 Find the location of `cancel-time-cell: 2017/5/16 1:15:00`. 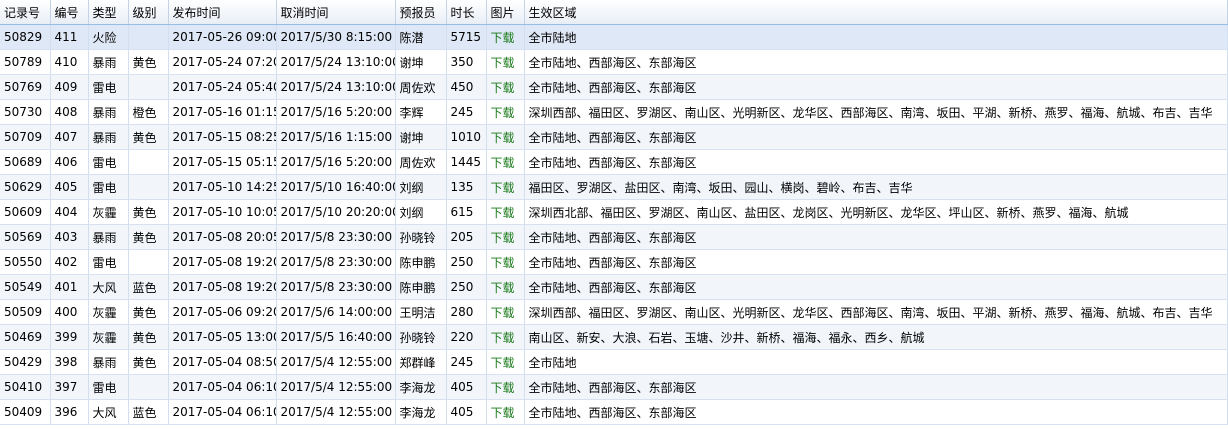

cancel-time-cell: 2017/5/16 1:15:00 is located at coordinates (336, 137).